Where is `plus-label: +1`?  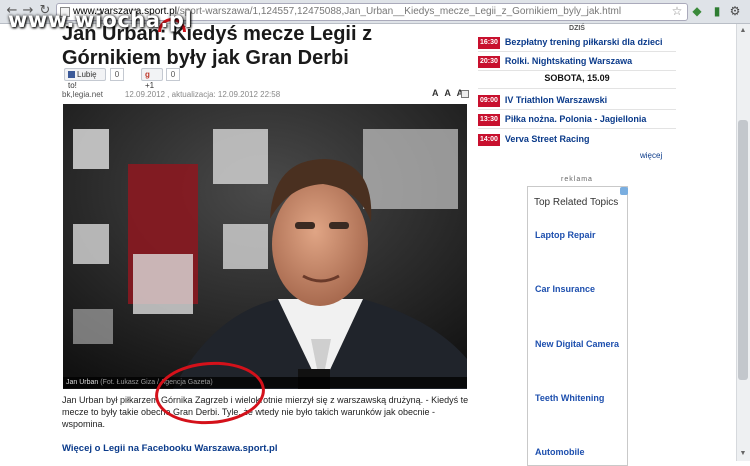
plus-label: +1 is located at coordinates (150, 85).